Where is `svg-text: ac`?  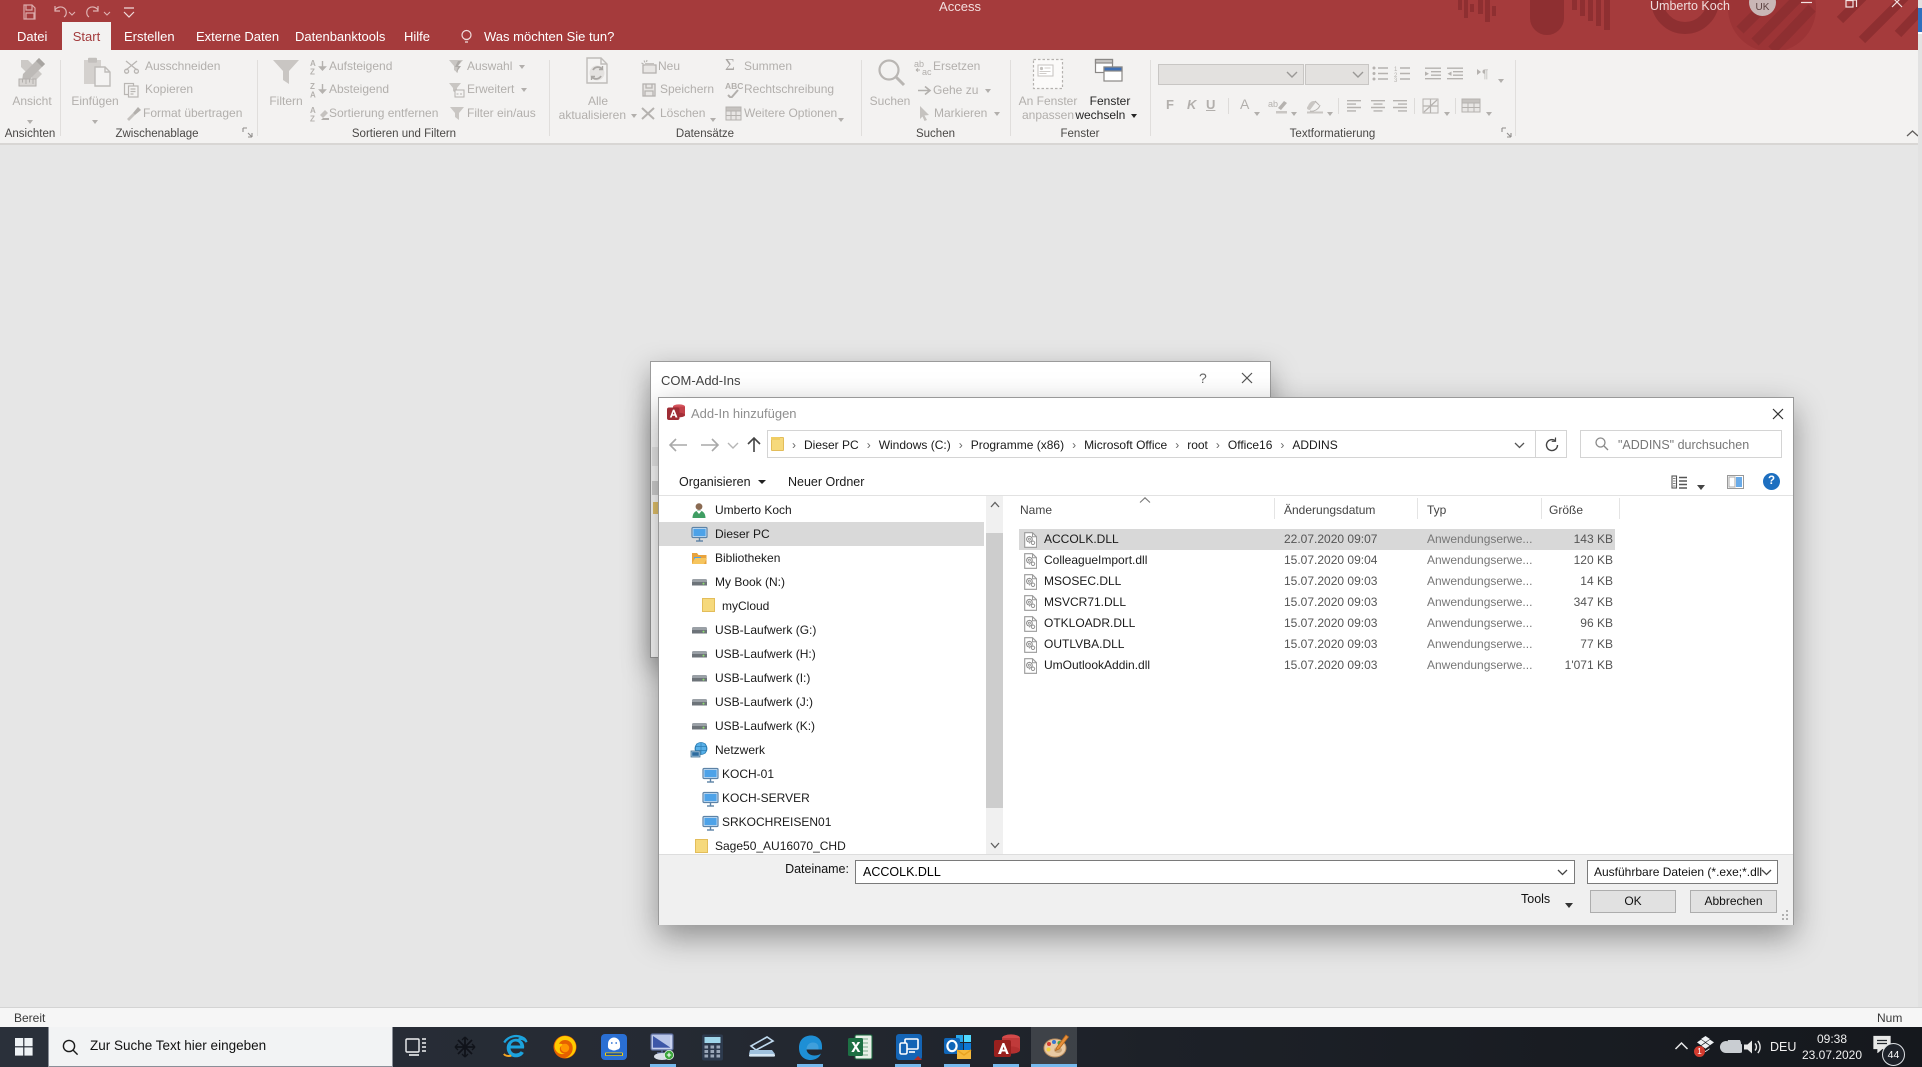
svg-text: ac is located at coordinates (927, 71).